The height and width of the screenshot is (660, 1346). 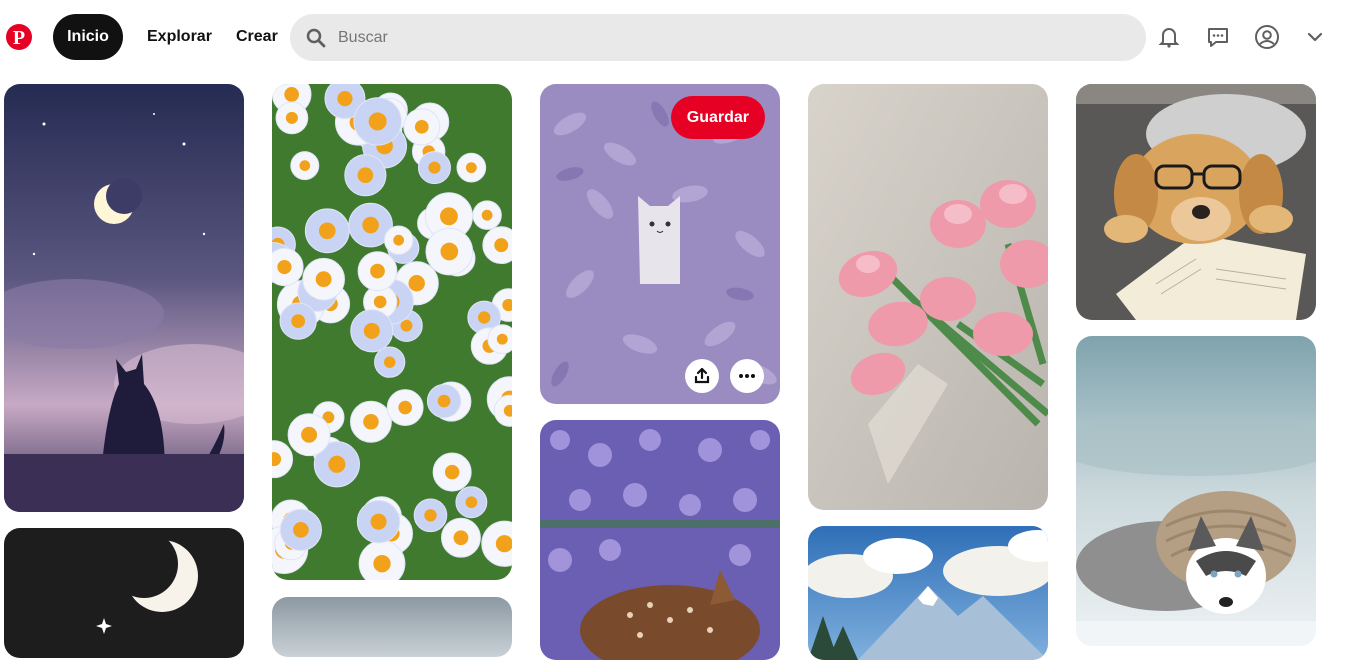 I want to click on tulips-image, so click(x=928, y=297).